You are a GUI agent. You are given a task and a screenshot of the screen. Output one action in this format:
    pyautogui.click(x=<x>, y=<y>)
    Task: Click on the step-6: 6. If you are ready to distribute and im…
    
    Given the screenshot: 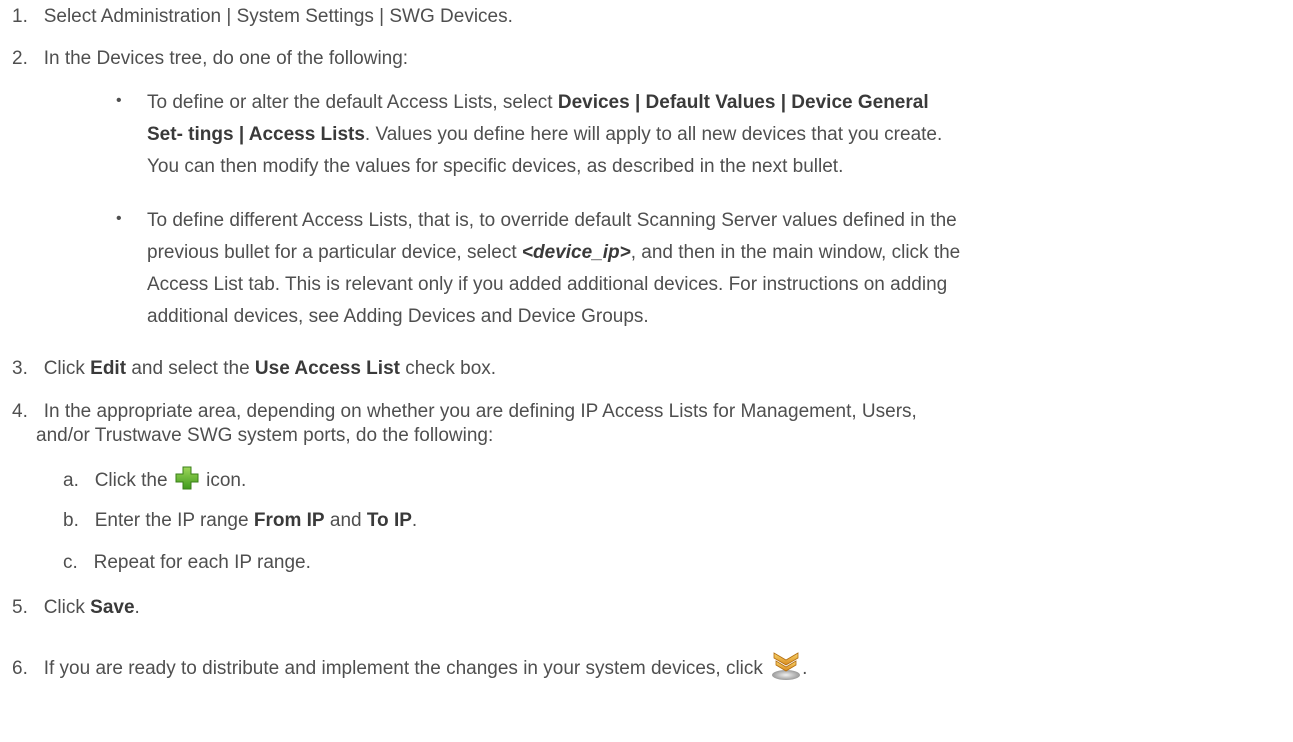 What is the action you would take?
    pyautogui.click(x=409, y=665)
    